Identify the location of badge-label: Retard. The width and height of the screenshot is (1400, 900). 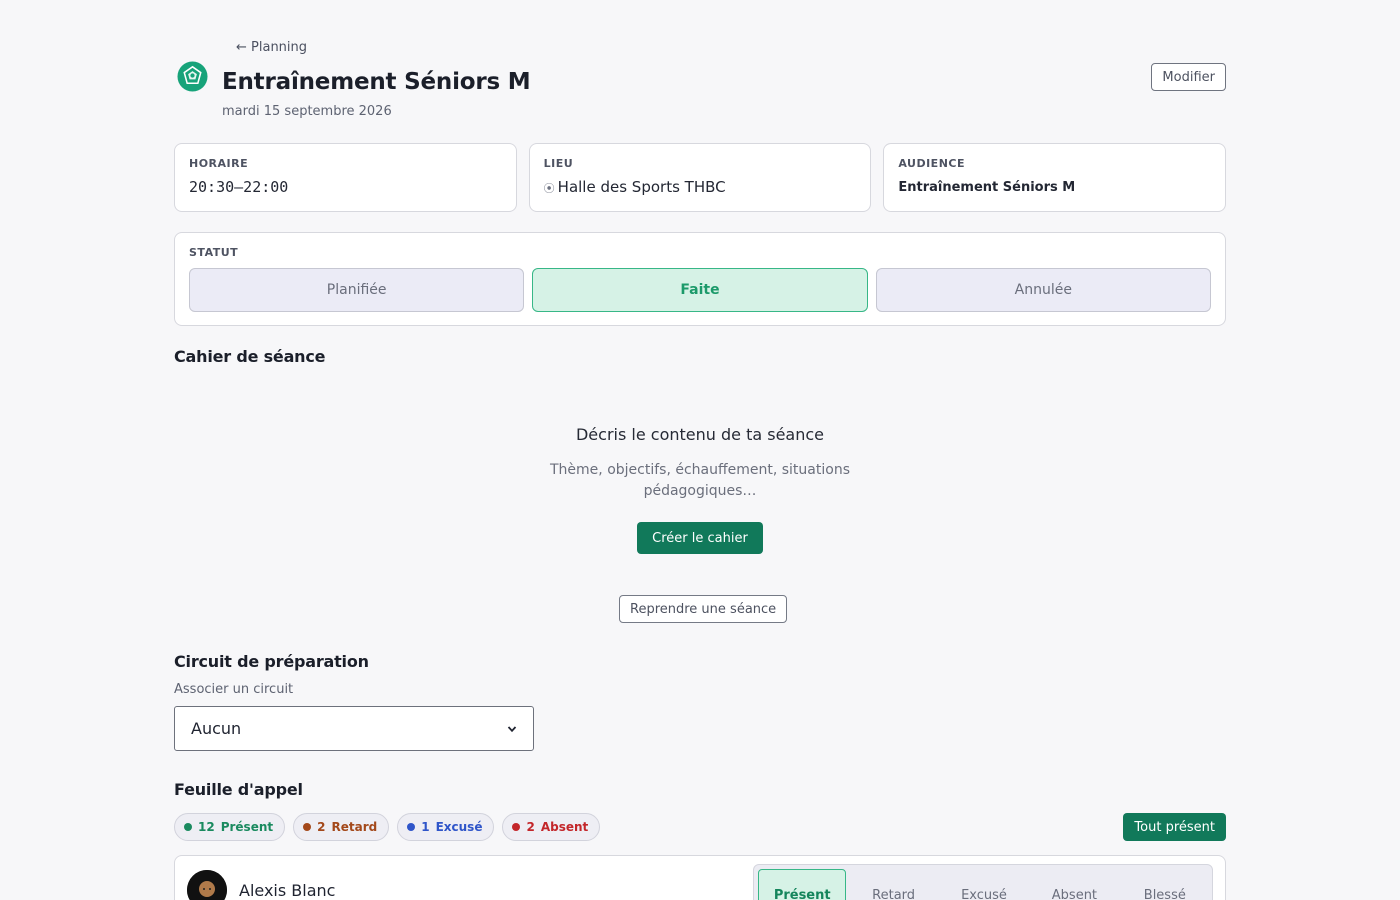
(354, 827).